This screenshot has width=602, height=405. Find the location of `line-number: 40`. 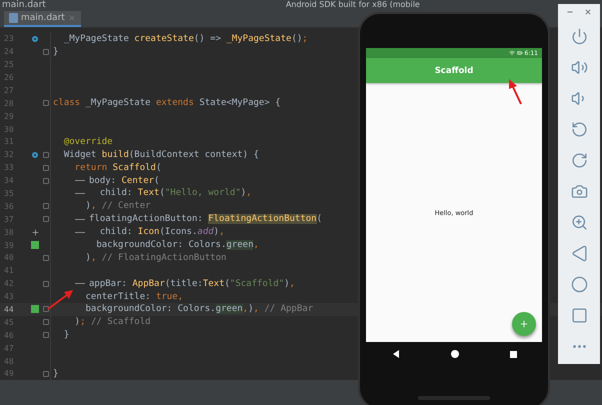

line-number: 40 is located at coordinates (9, 257).